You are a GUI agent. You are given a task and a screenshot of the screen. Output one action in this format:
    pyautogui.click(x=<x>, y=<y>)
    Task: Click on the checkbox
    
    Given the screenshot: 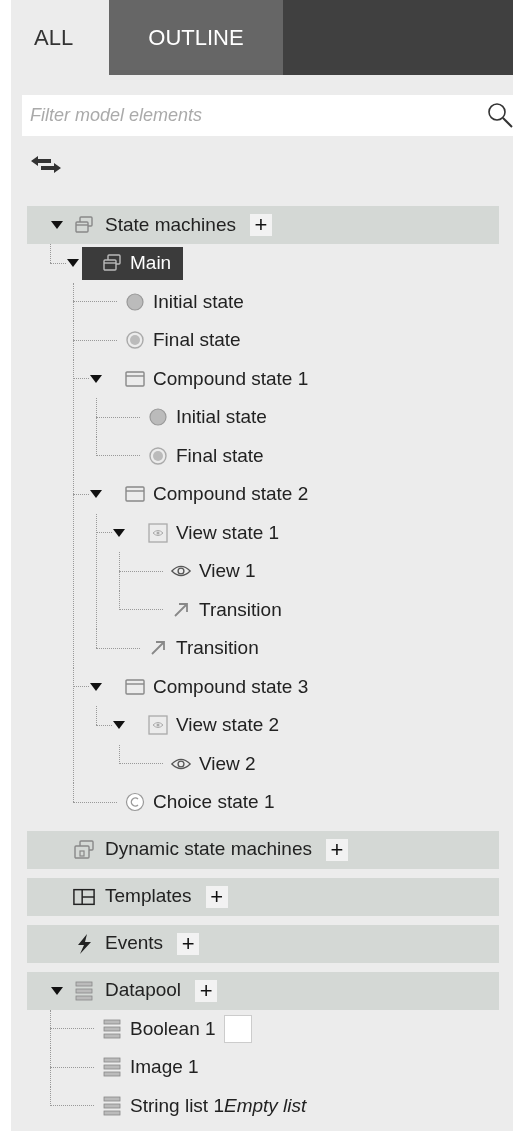 What is the action you would take?
    pyautogui.click(x=237, y=1028)
    